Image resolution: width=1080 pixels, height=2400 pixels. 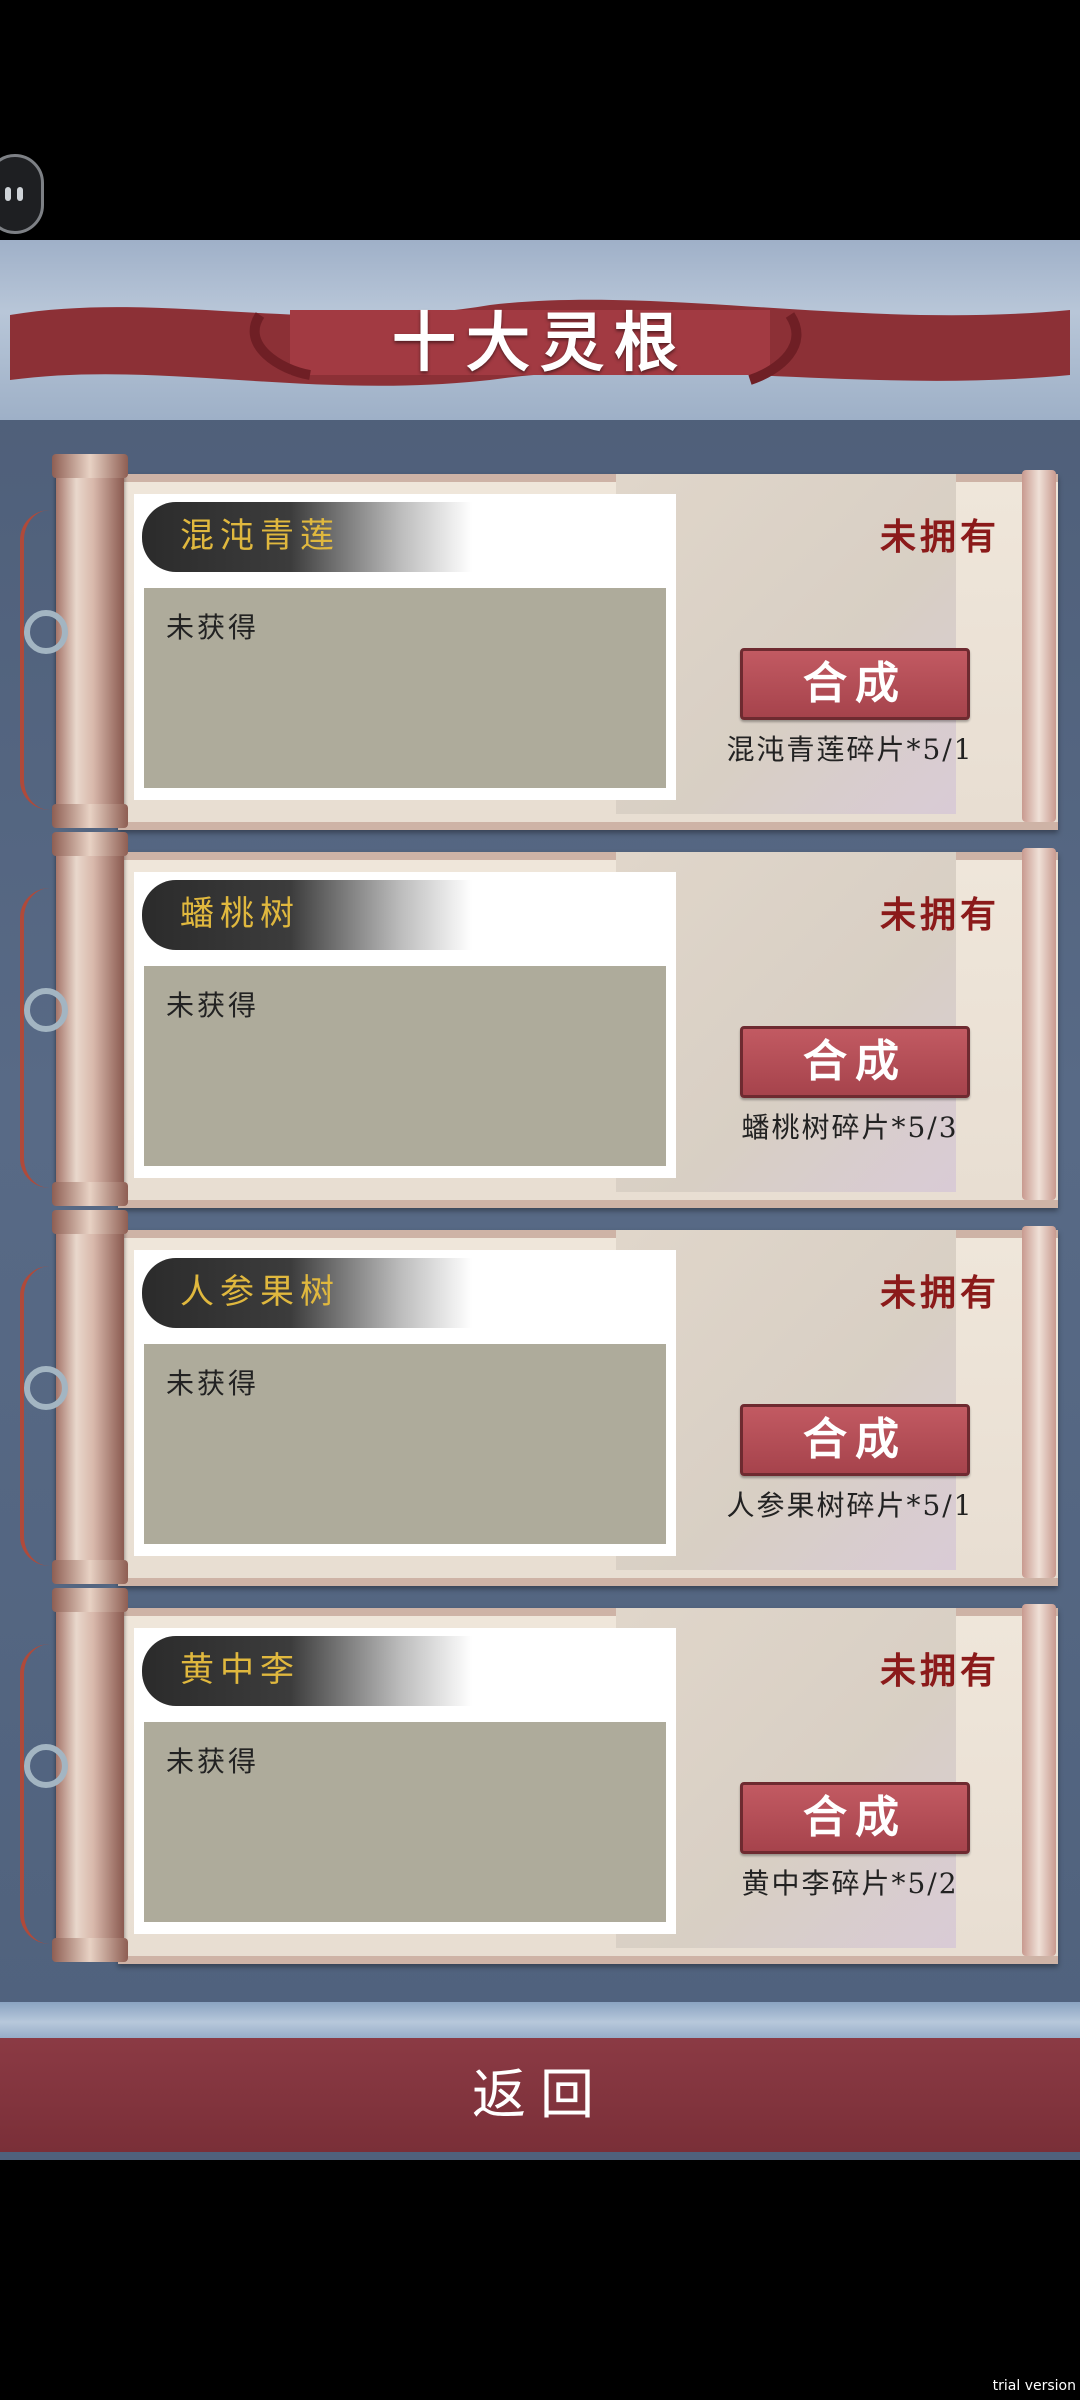 What do you see at coordinates (260, 1292) in the screenshot?
I see `card-name: 人参果树` at bounding box center [260, 1292].